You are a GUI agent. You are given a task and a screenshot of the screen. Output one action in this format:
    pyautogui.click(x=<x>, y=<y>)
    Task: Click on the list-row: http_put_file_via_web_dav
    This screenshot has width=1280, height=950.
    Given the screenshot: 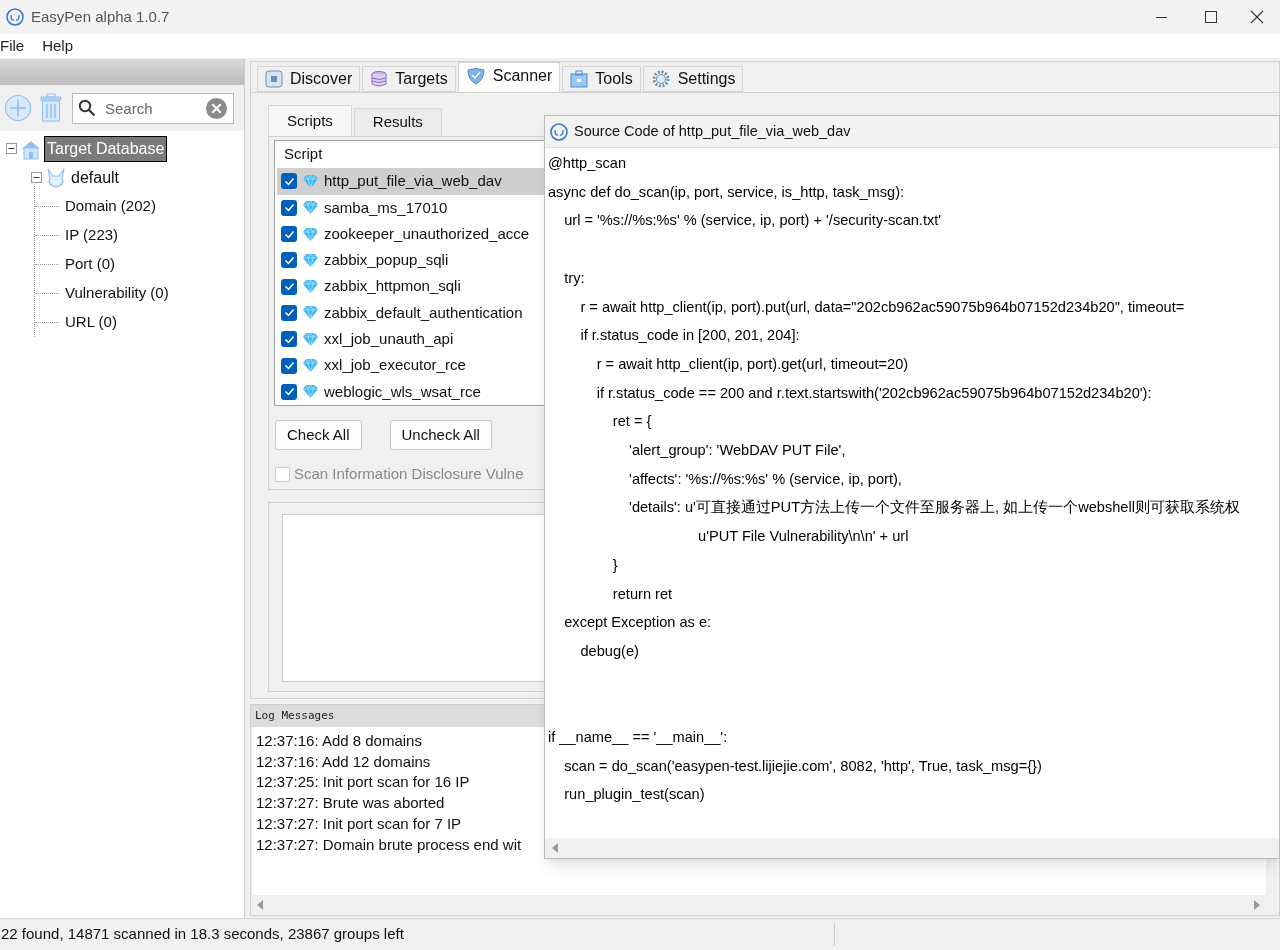 What is the action you would take?
    pyautogui.click(x=411, y=181)
    